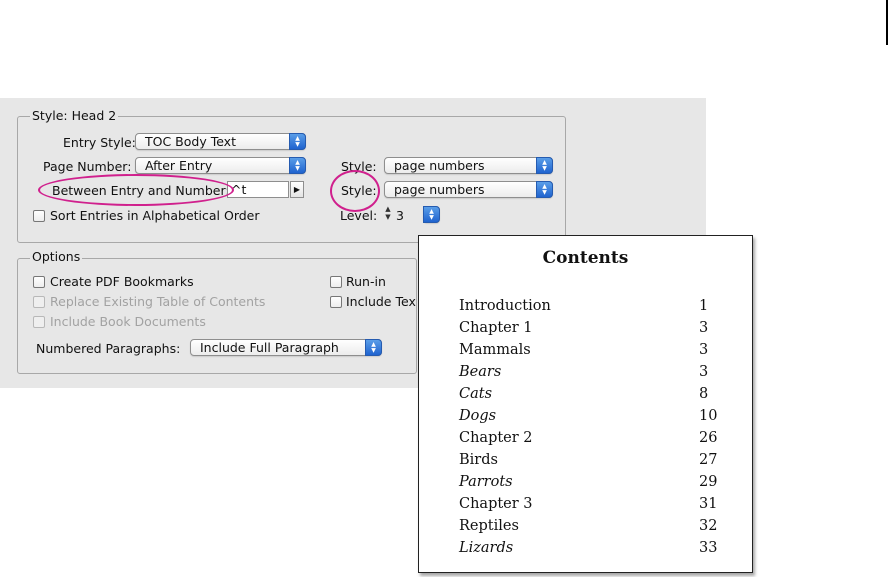 The image size is (893, 577). I want to click on include-book-checkbox, so click(39, 322).